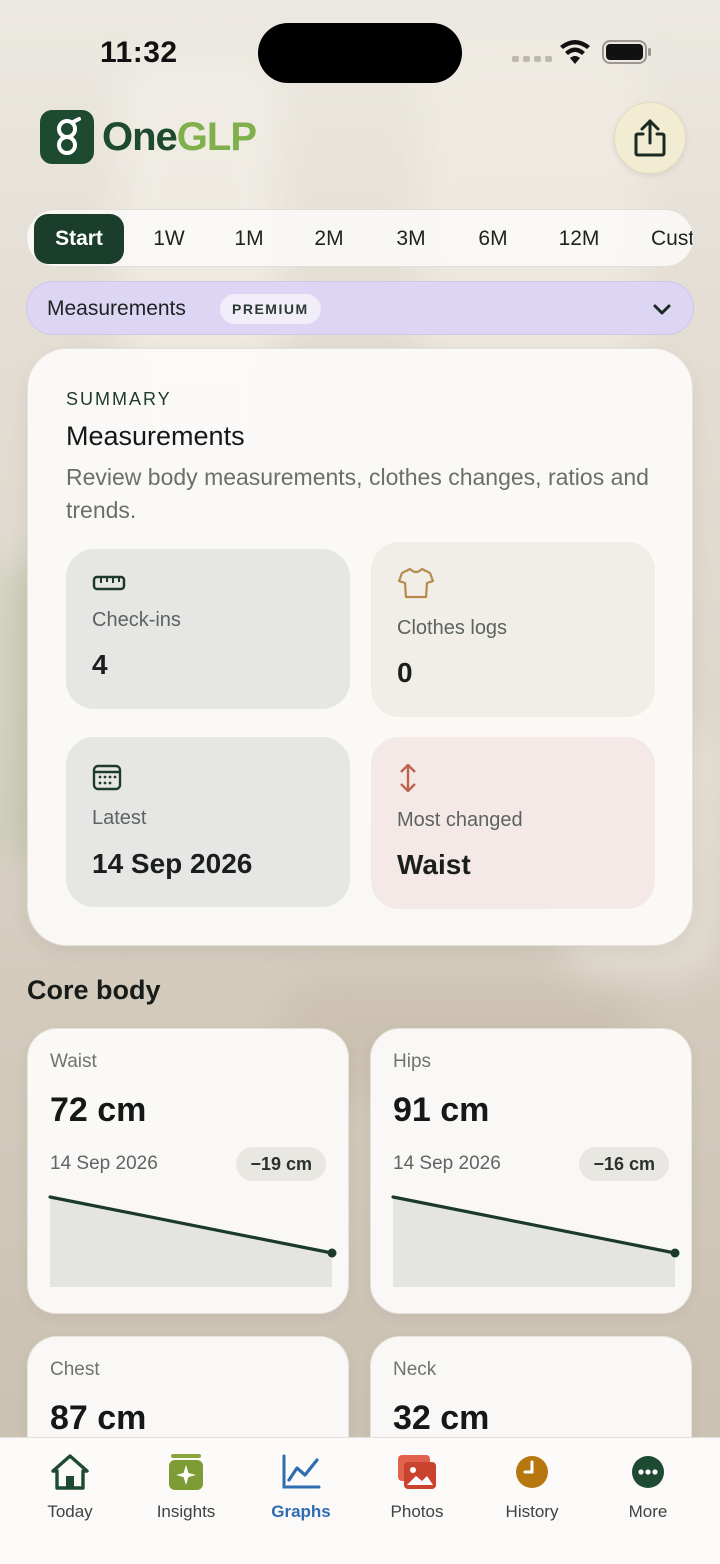 The image size is (720, 1564). What do you see at coordinates (70, 1472) in the screenshot?
I see `house-icon` at bounding box center [70, 1472].